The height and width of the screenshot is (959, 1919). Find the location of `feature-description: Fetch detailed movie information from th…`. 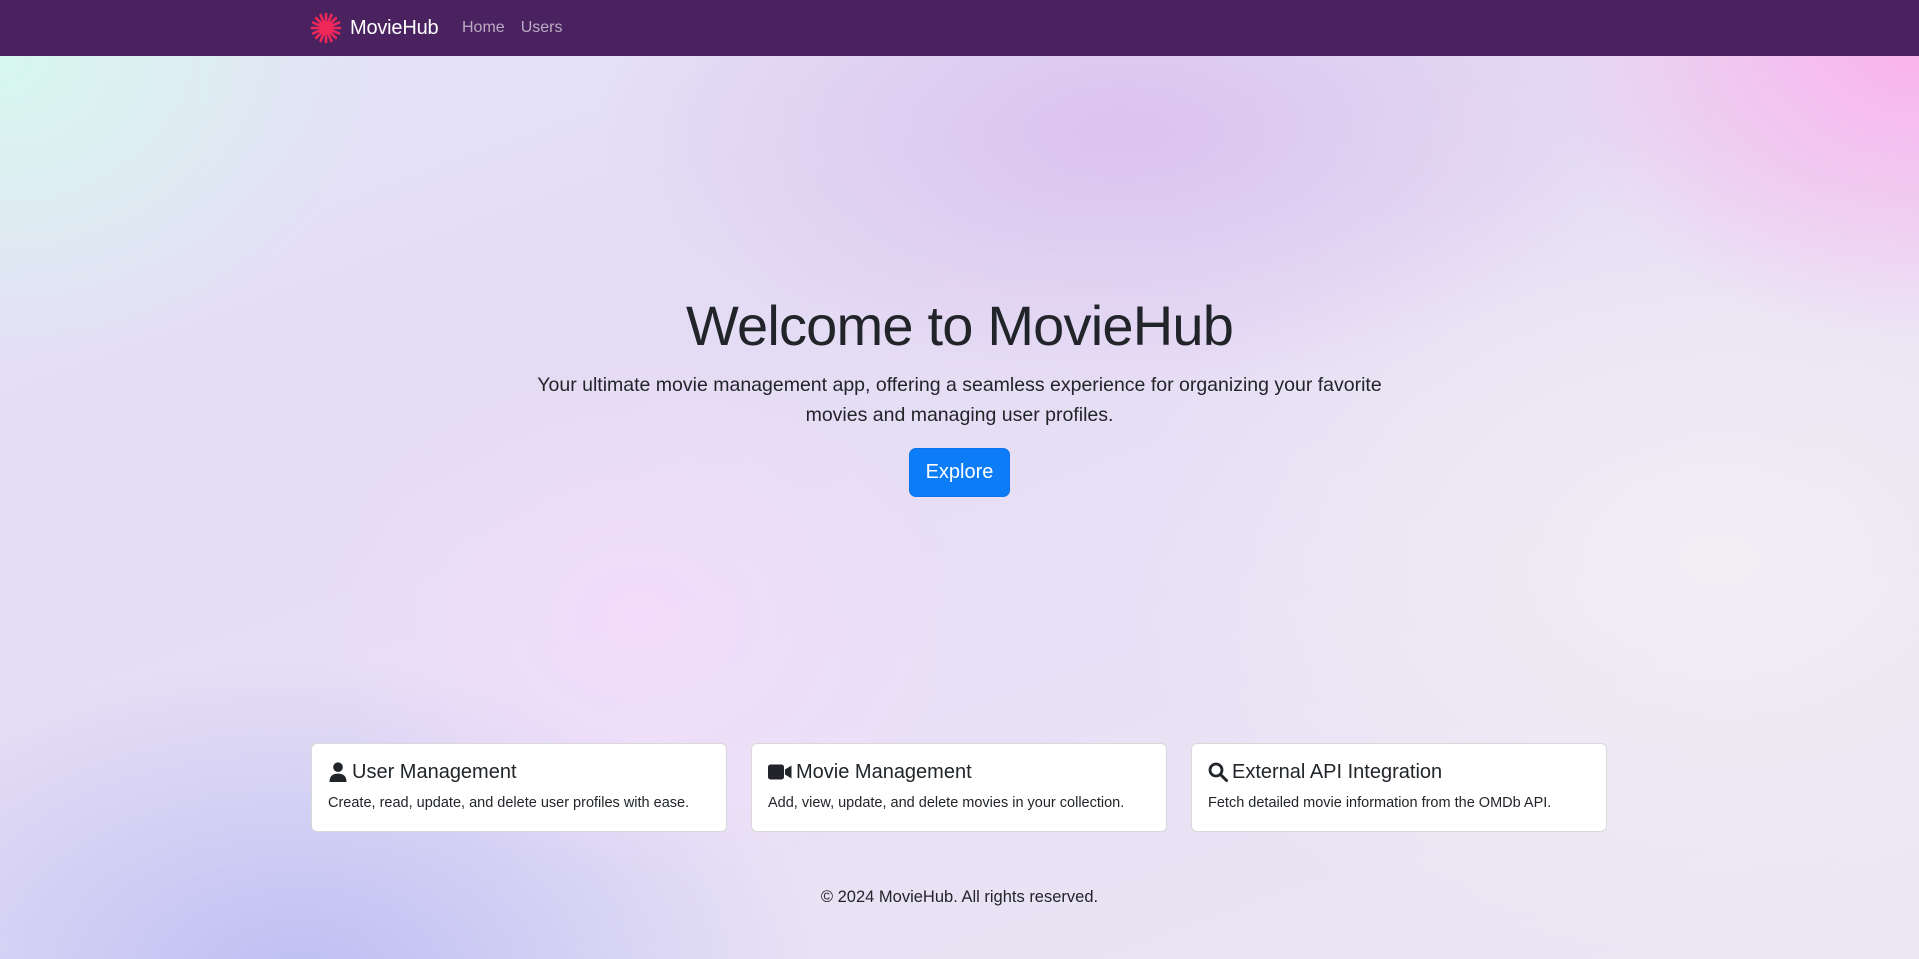

feature-description: Fetch detailed movie information from th… is located at coordinates (1380, 803).